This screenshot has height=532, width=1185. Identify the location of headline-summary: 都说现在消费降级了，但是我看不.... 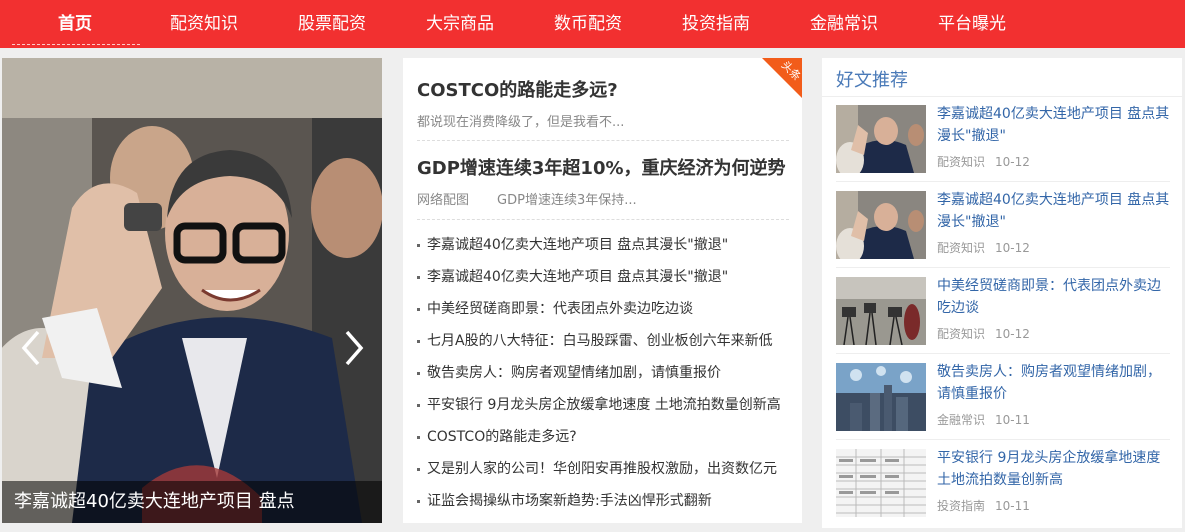
(604, 120).